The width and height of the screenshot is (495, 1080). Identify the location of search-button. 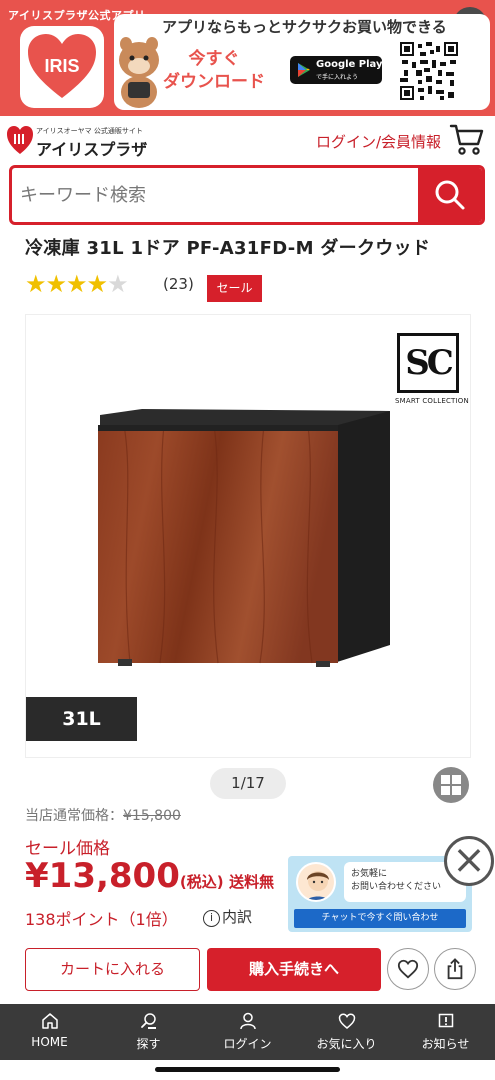
(450, 195).